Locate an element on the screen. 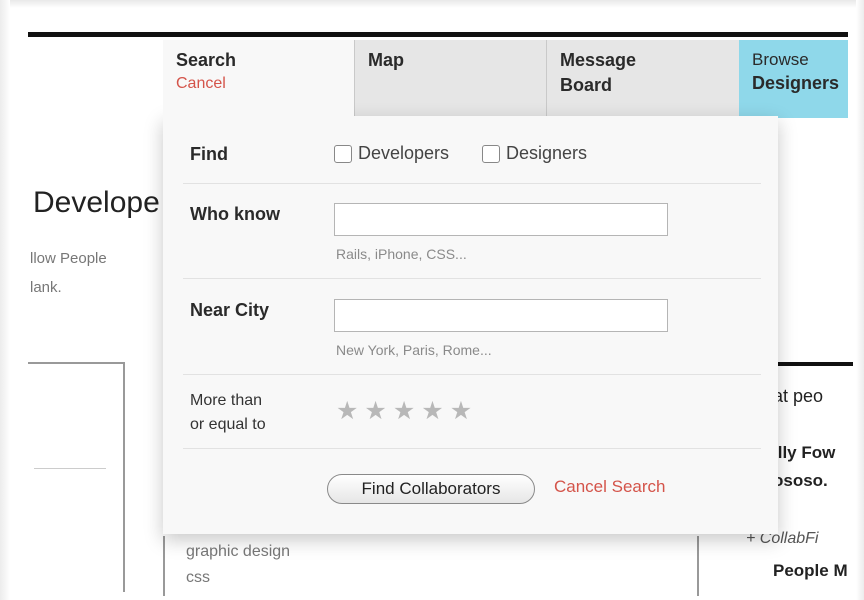  tab-search: Search Cancel is located at coordinates (258, 82).